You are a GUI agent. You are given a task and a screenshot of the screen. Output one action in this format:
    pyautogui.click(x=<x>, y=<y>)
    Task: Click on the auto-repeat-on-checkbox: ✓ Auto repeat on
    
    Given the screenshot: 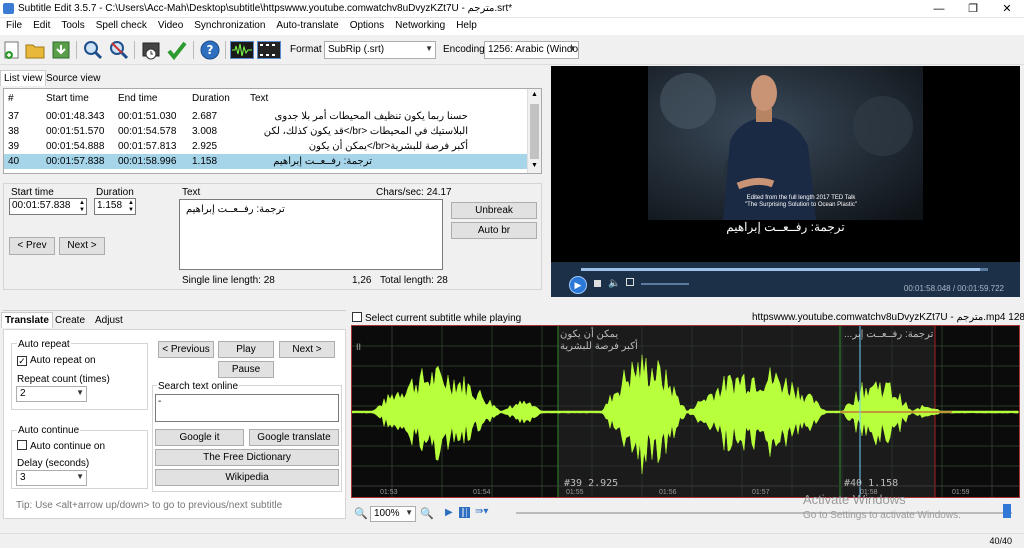 What is the action you would take?
    pyautogui.click(x=56, y=360)
    